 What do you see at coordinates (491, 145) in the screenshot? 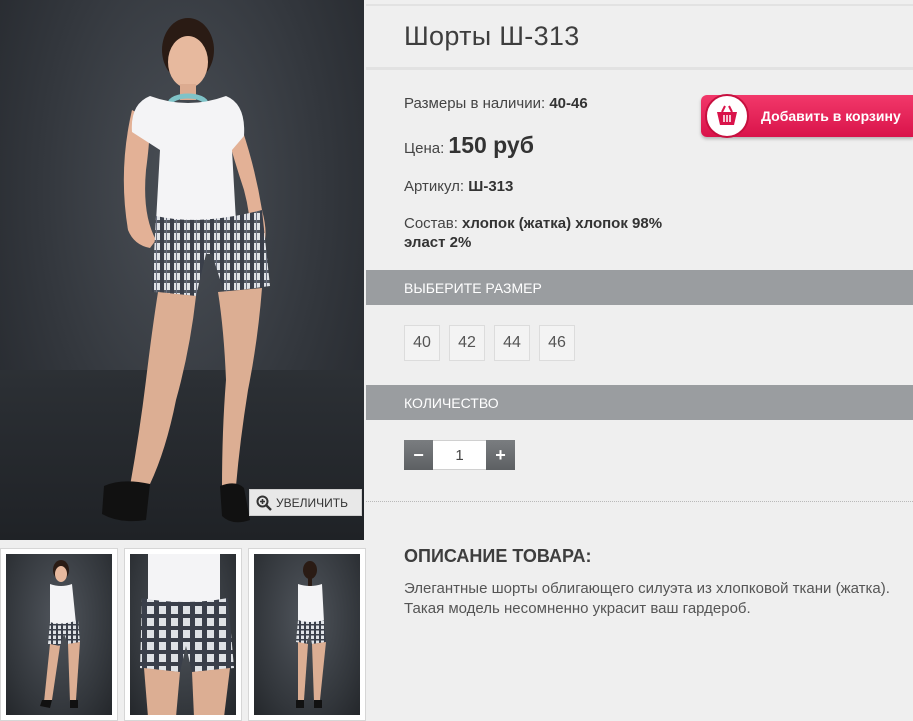
I see `price-value: 150 руб` at bounding box center [491, 145].